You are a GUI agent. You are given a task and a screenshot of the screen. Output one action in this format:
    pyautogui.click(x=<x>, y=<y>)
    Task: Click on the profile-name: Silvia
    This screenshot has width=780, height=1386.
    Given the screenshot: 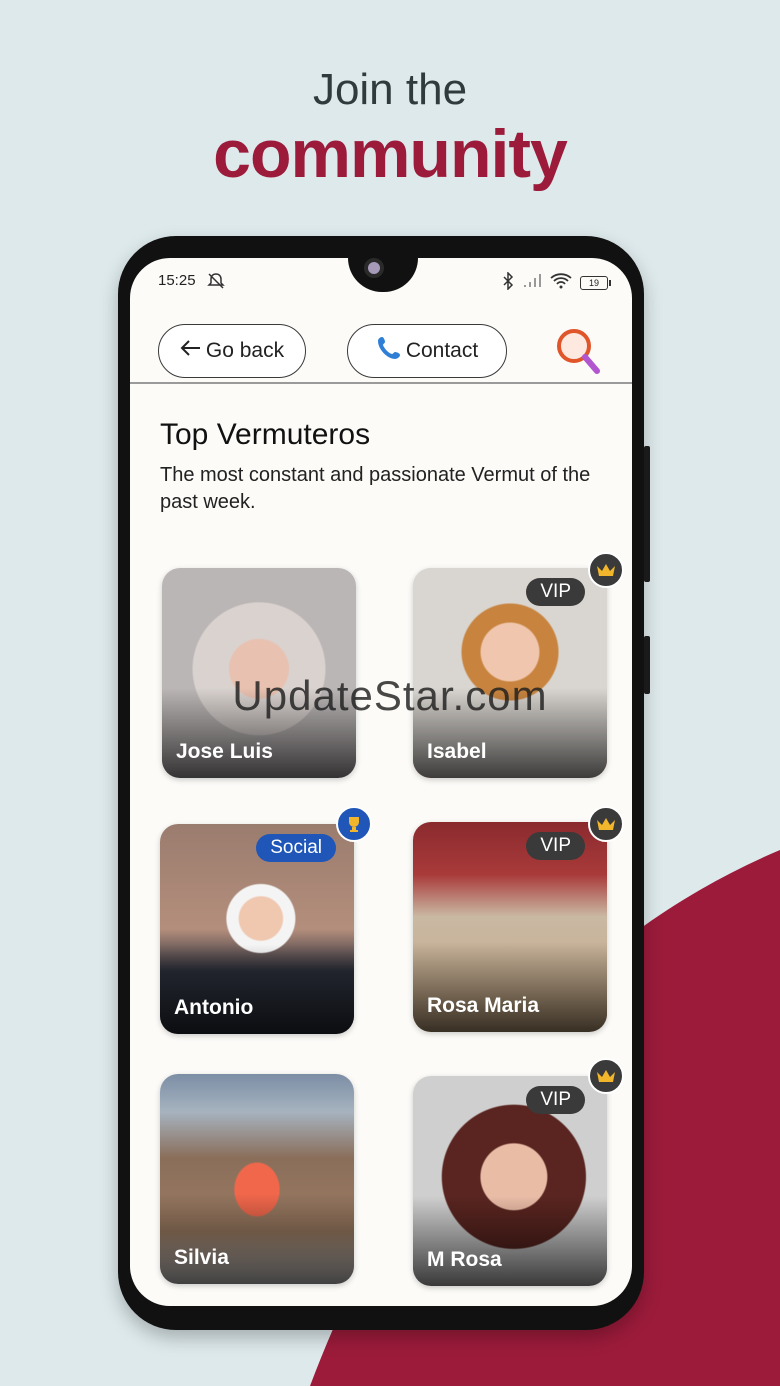 What is the action you would take?
    pyautogui.click(x=201, y=1257)
    